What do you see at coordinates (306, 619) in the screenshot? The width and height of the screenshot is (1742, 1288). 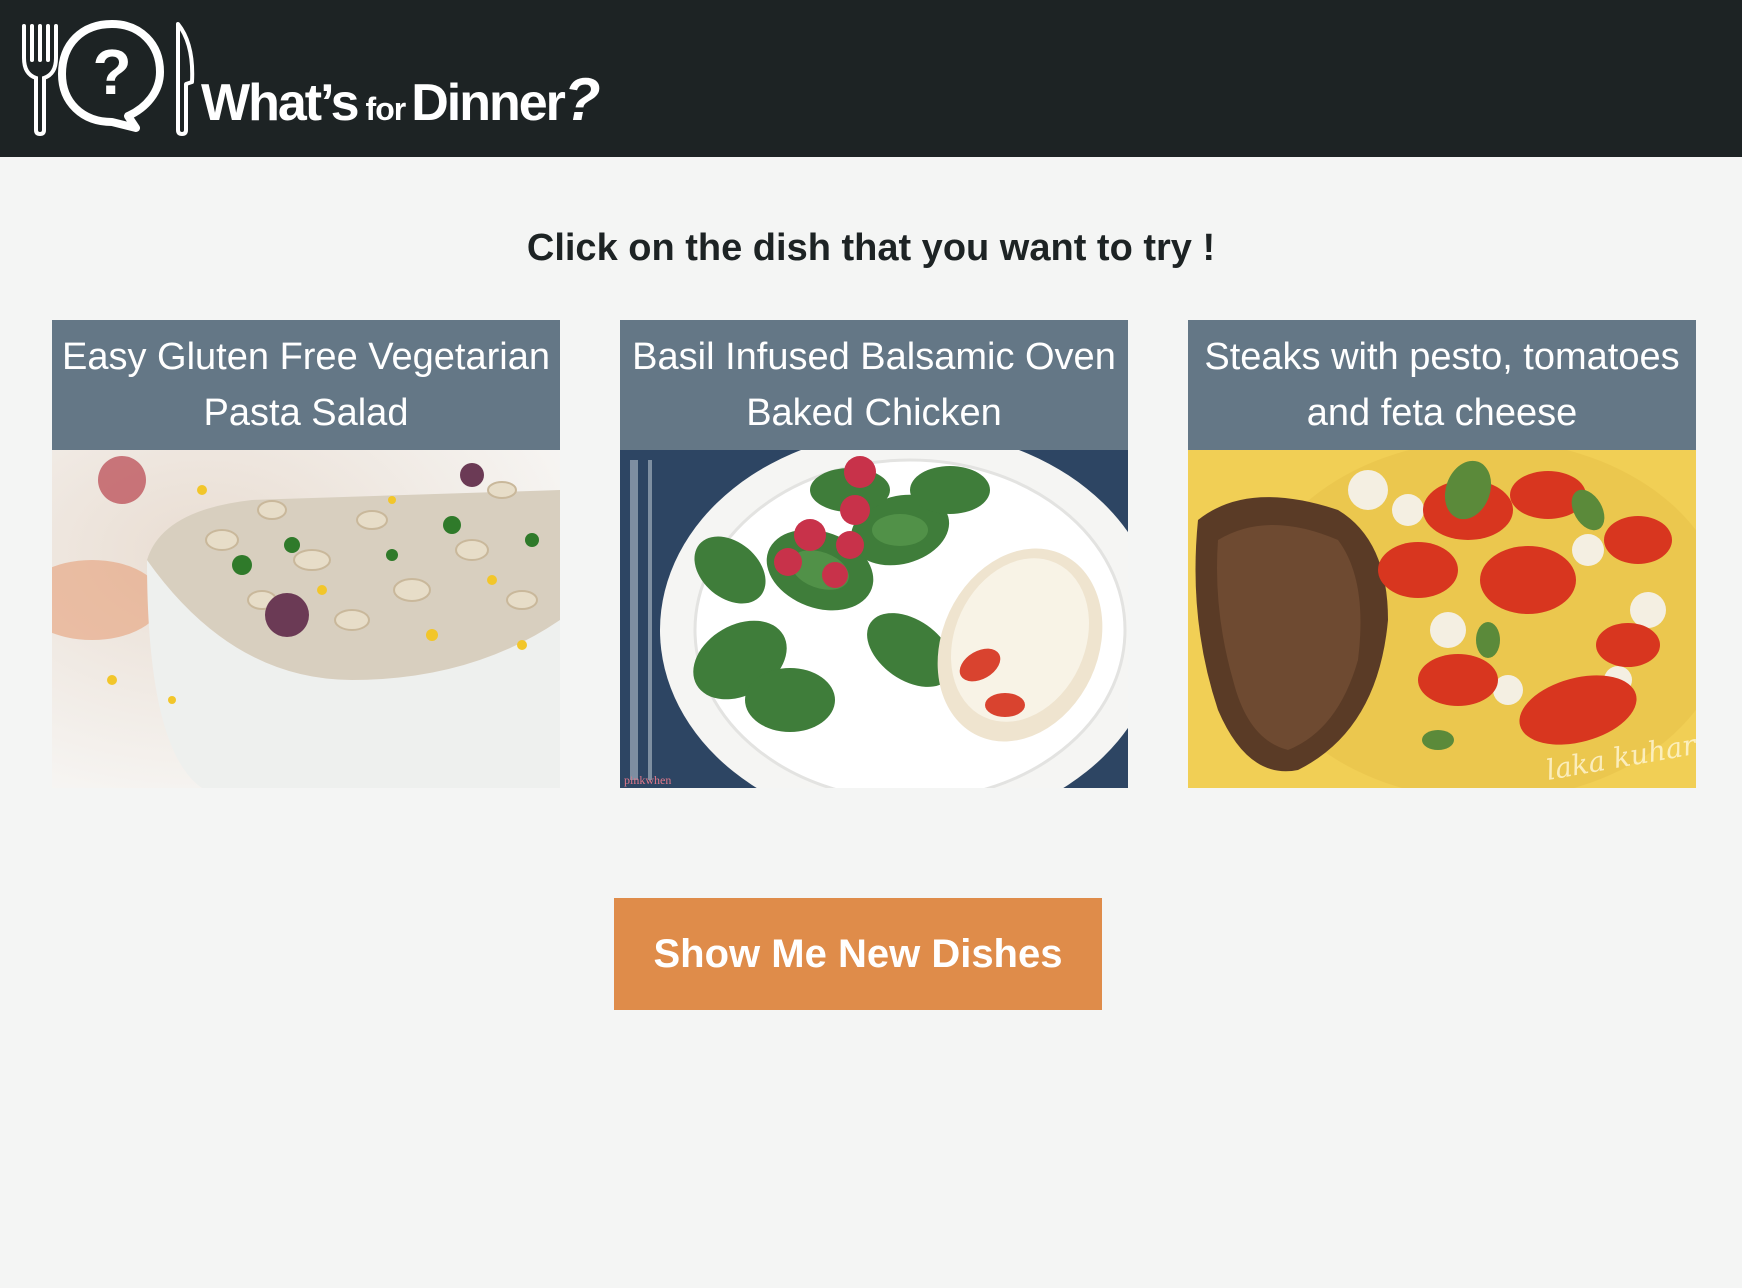 I see `pasta-salad-photo` at bounding box center [306, 619].